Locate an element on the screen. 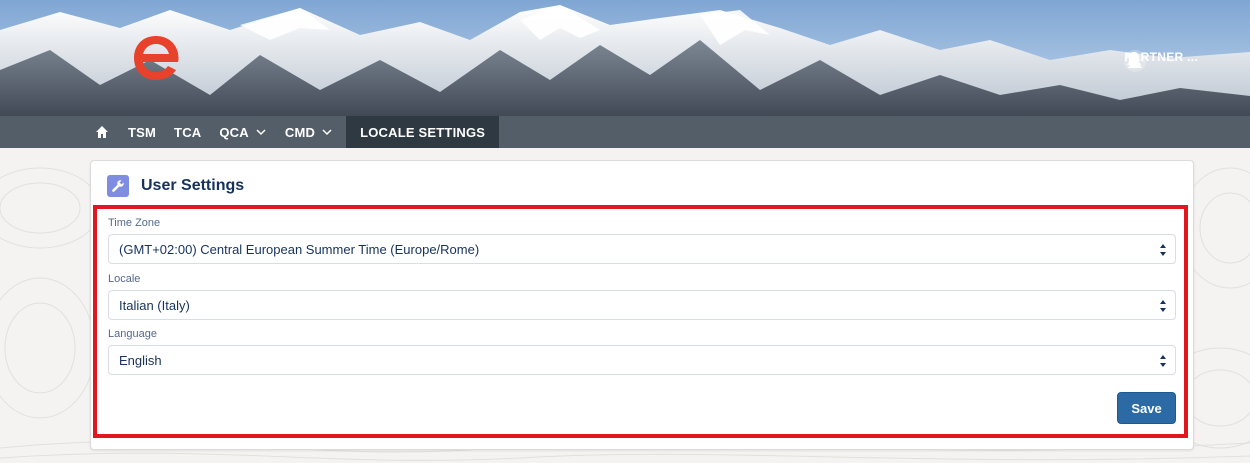 This screenshot has width=1250, height=463. nav-item-locale-settings: LOCALE SETTINGS is located at coordinates (423, 132).